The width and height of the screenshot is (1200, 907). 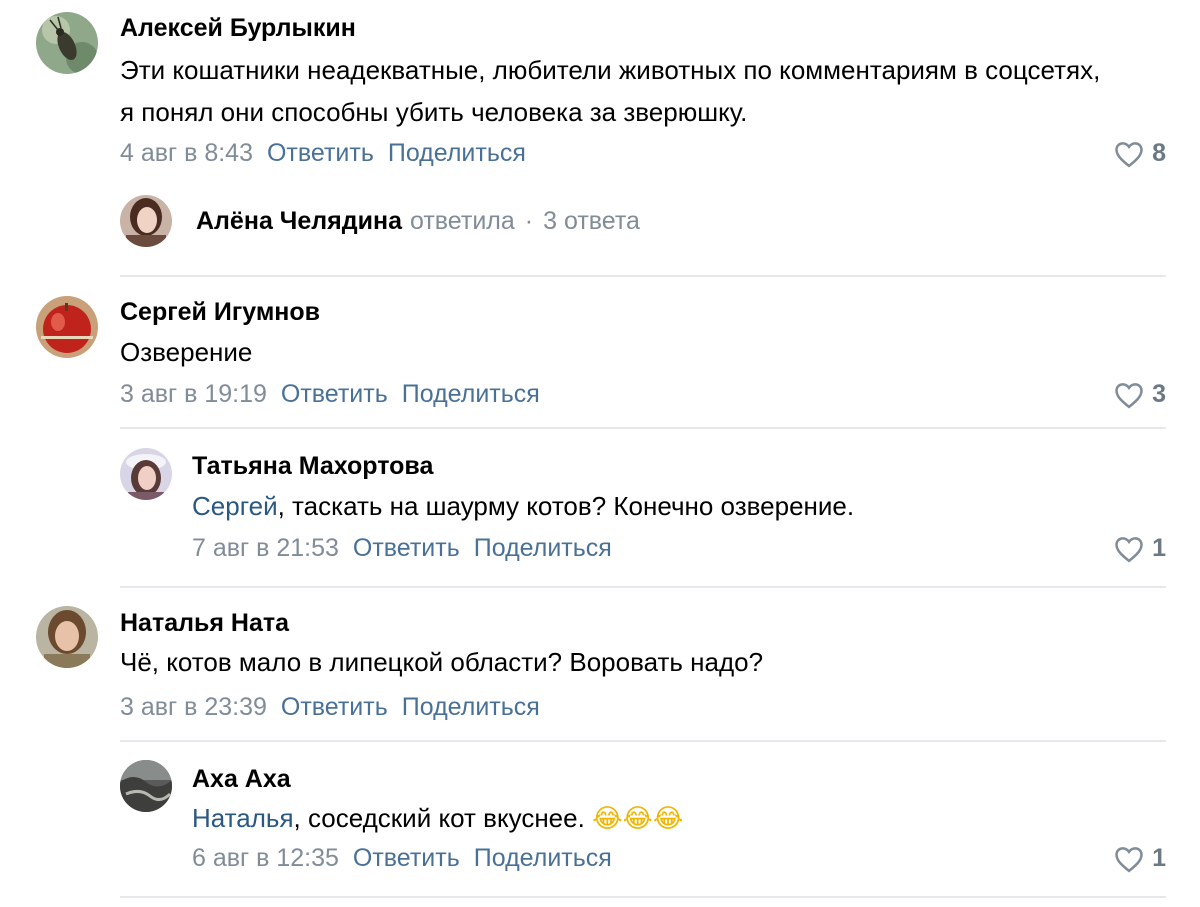 I want to click on like-button: 8, so click(x=1140, y=153).